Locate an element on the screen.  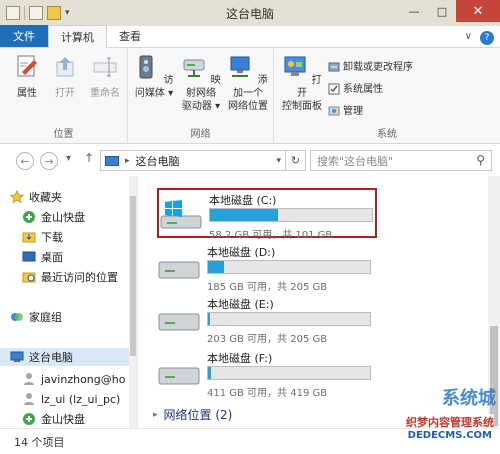
breadcrumb-chevron-icon: ▸ is located at coordinates (127, 161).